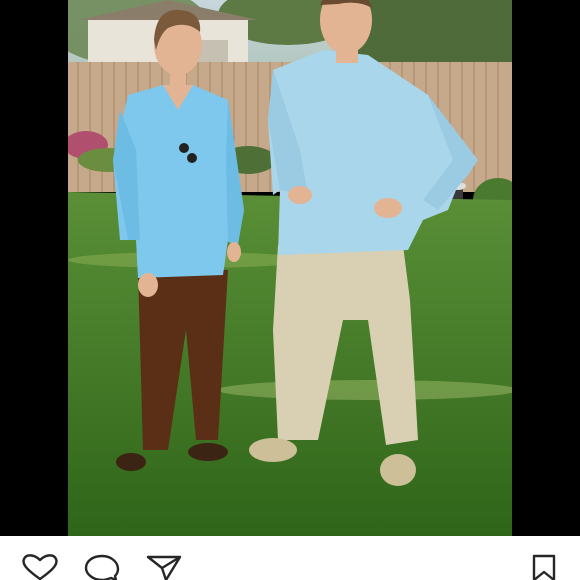 This screenshot has height=580, width=580. Describe the element at coordinates (164, 567) in the screenshot. I see `send-icon` at that location.